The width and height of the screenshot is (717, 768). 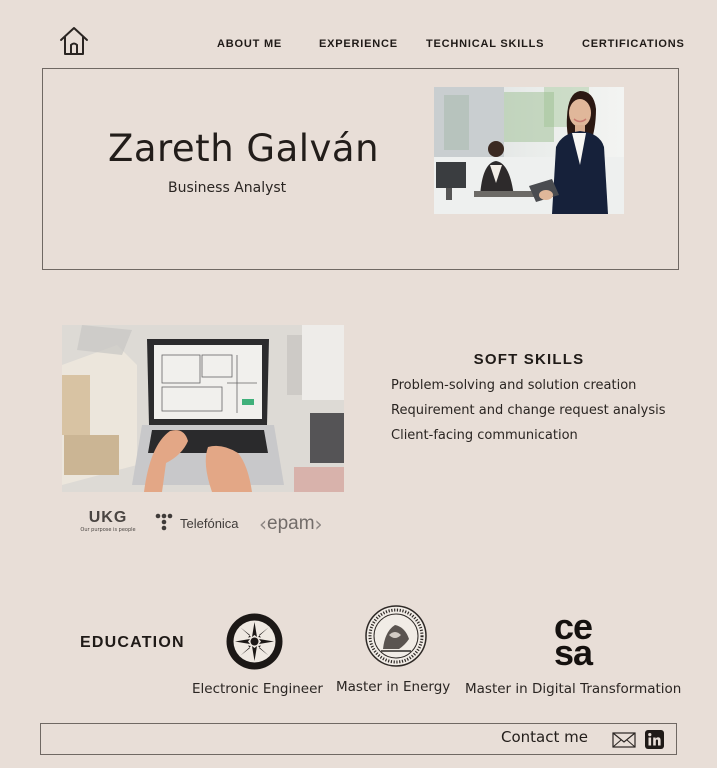 I want to click on hero-name: Zareth Galván, so click(x=244, y=148).